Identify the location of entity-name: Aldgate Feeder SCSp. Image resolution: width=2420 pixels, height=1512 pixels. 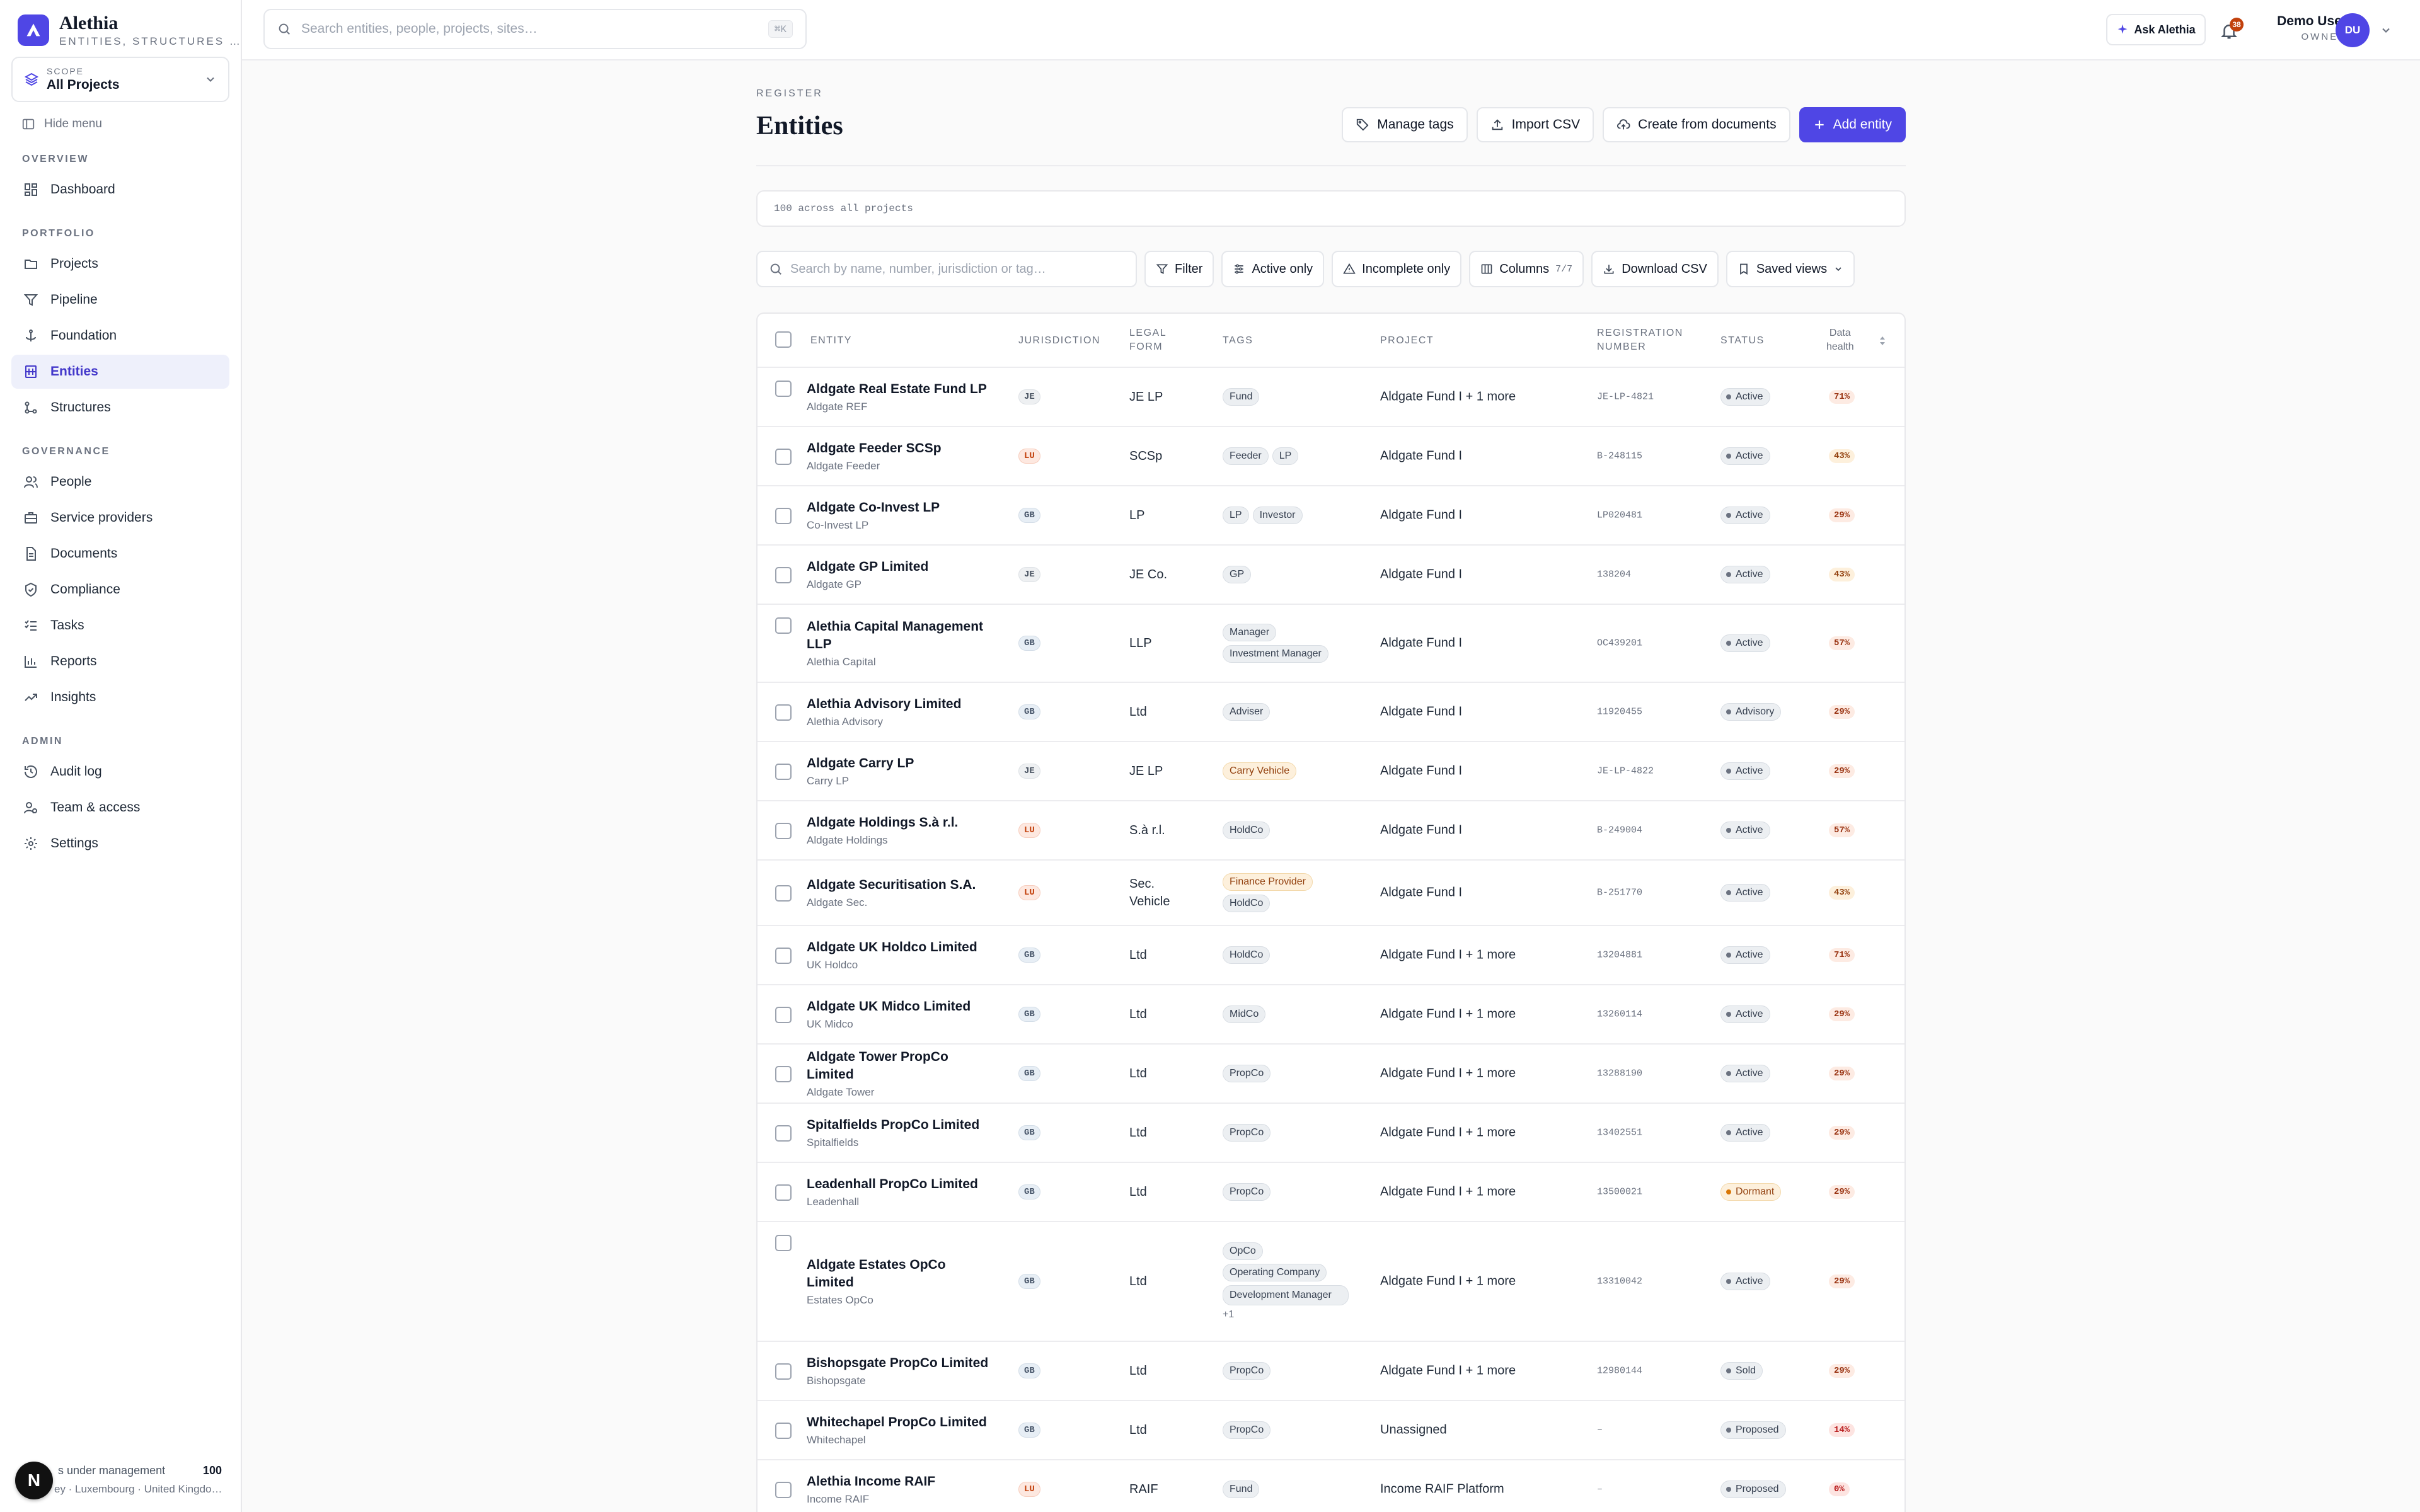
(902, 448).